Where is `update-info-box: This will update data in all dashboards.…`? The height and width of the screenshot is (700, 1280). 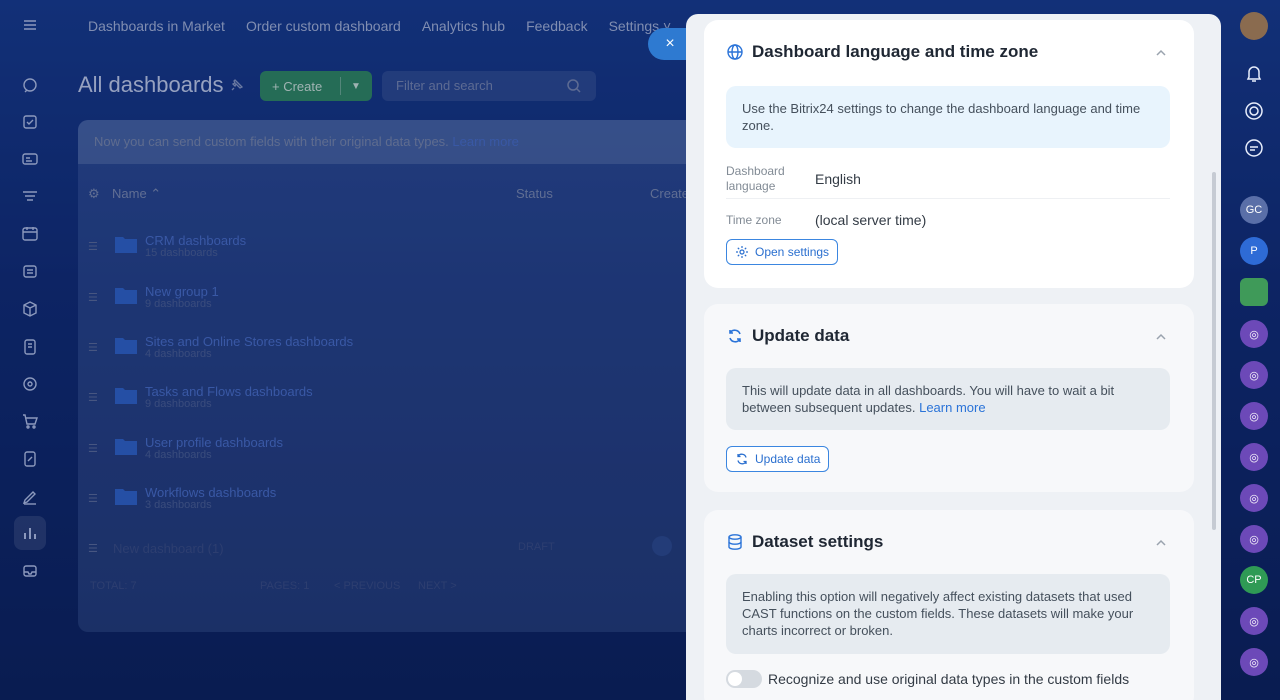
update-info-box: This will update data in all dashboards.… is located at coordinates (948, 399).